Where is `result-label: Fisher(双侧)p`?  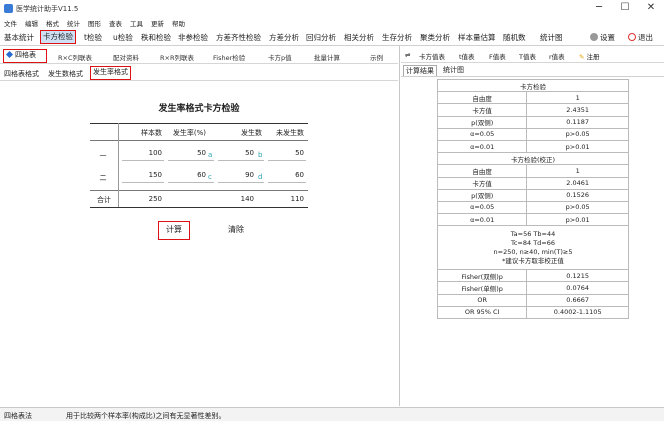
result-label: Fisher(双侧)p is located at coordinates (482, 276).